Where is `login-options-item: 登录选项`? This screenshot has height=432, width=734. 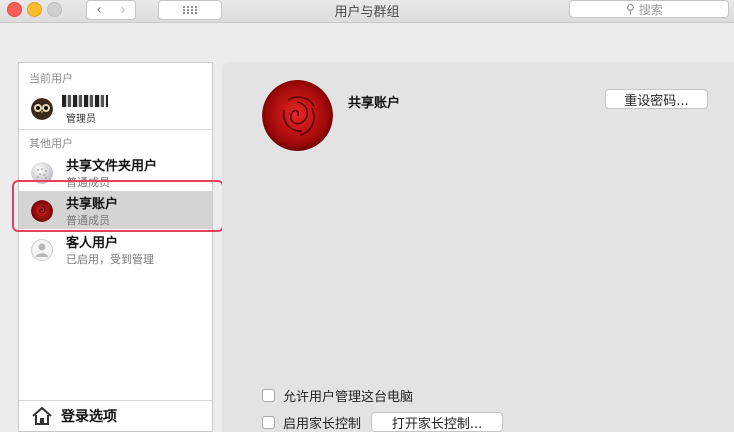 login-options-item: 登录选项 is located at coordinates (74, 416).